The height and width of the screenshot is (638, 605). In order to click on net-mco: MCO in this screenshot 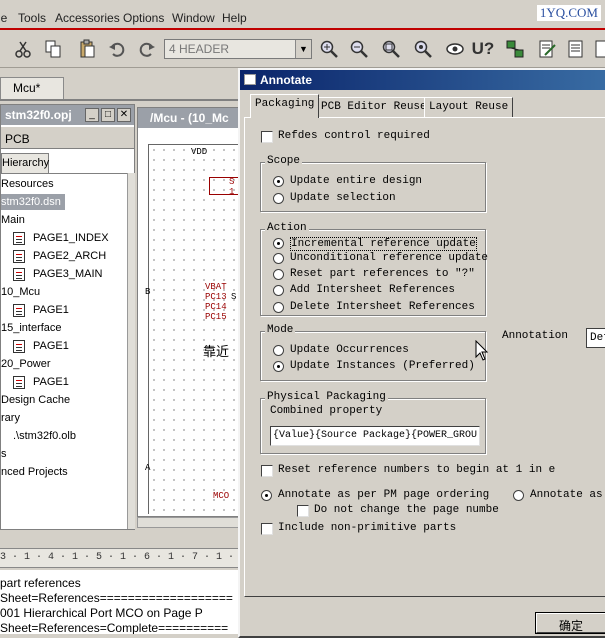, I will do `click(221, 496)`.